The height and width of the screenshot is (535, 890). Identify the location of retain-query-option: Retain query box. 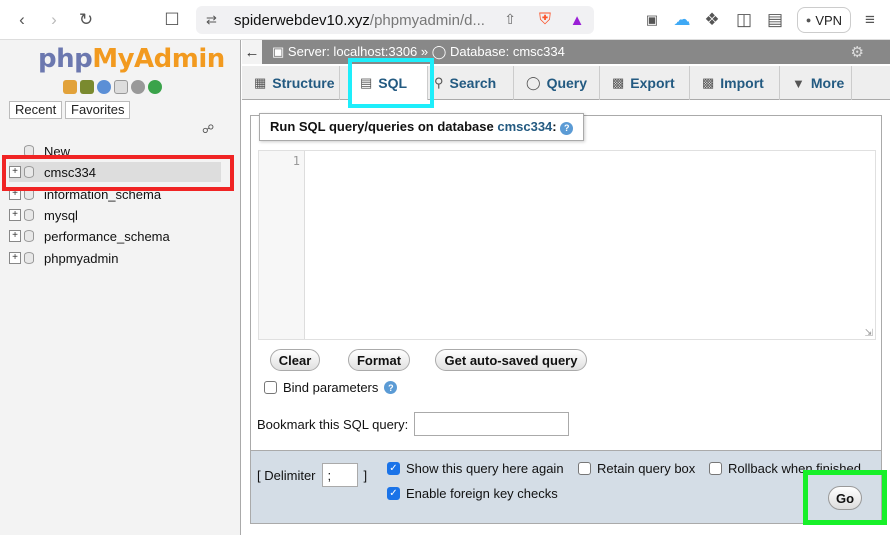
(636, 468).